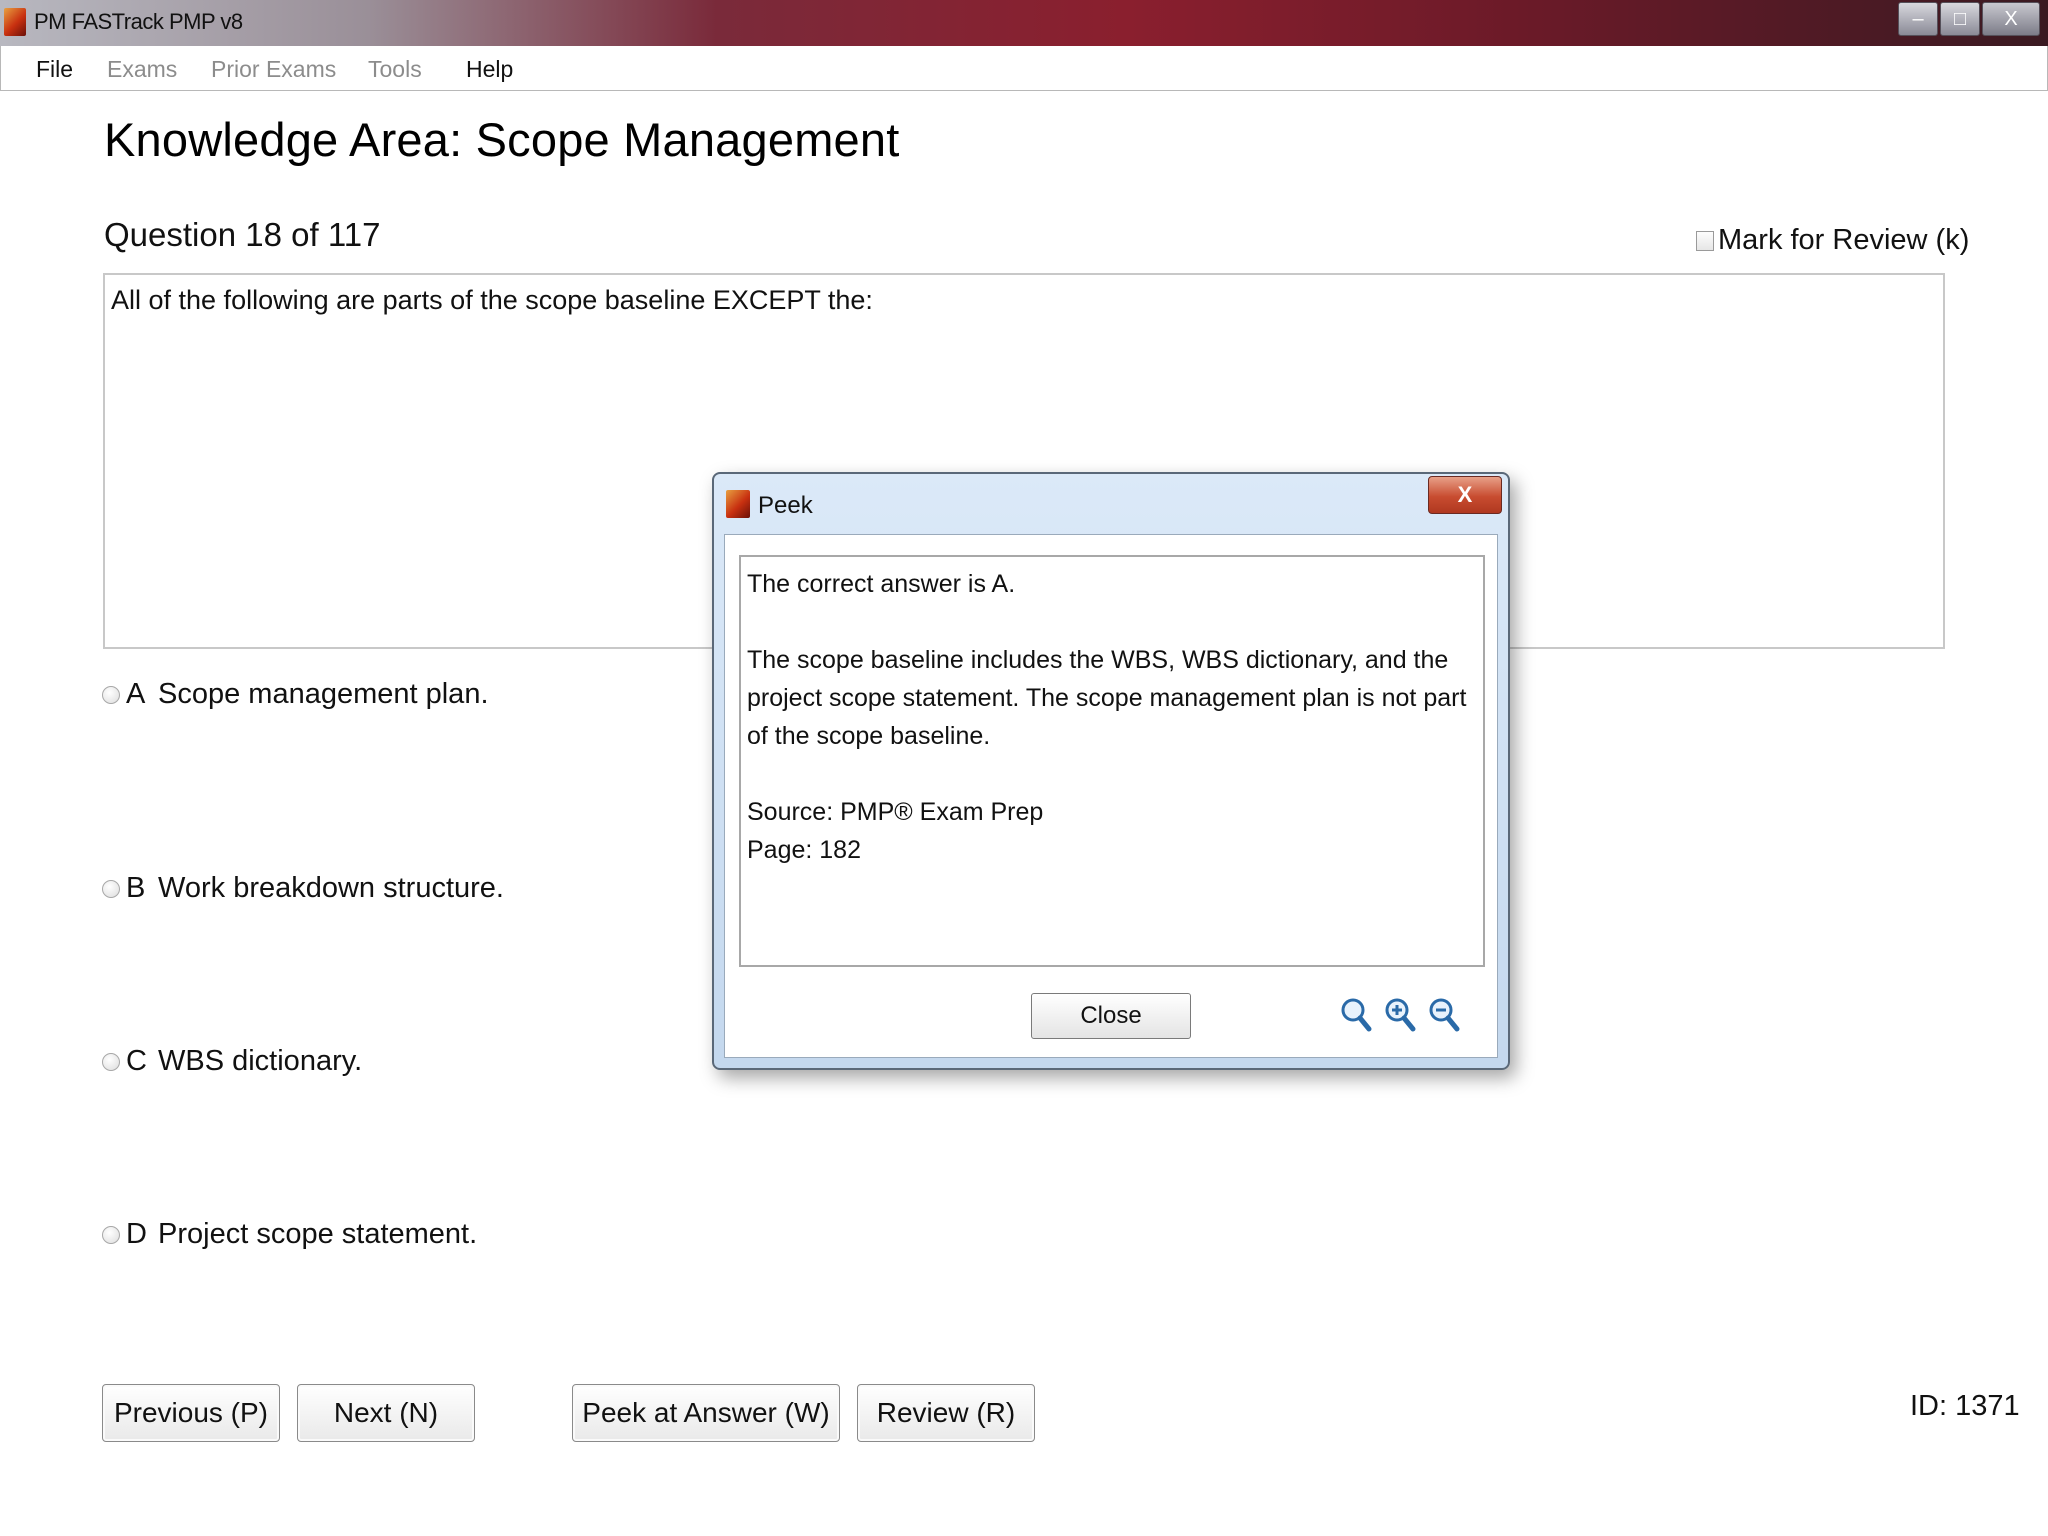  I want to click on option-d-letter: D, so click(136, 1234).